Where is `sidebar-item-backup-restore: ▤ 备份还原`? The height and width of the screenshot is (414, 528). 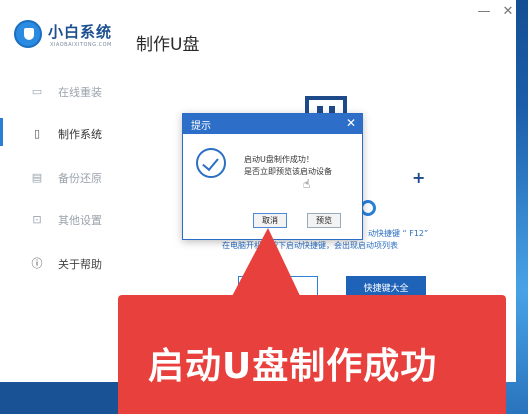 sidebar-item-backup-restore: ▤ 备份还原 is located at coordinates (65, 178).